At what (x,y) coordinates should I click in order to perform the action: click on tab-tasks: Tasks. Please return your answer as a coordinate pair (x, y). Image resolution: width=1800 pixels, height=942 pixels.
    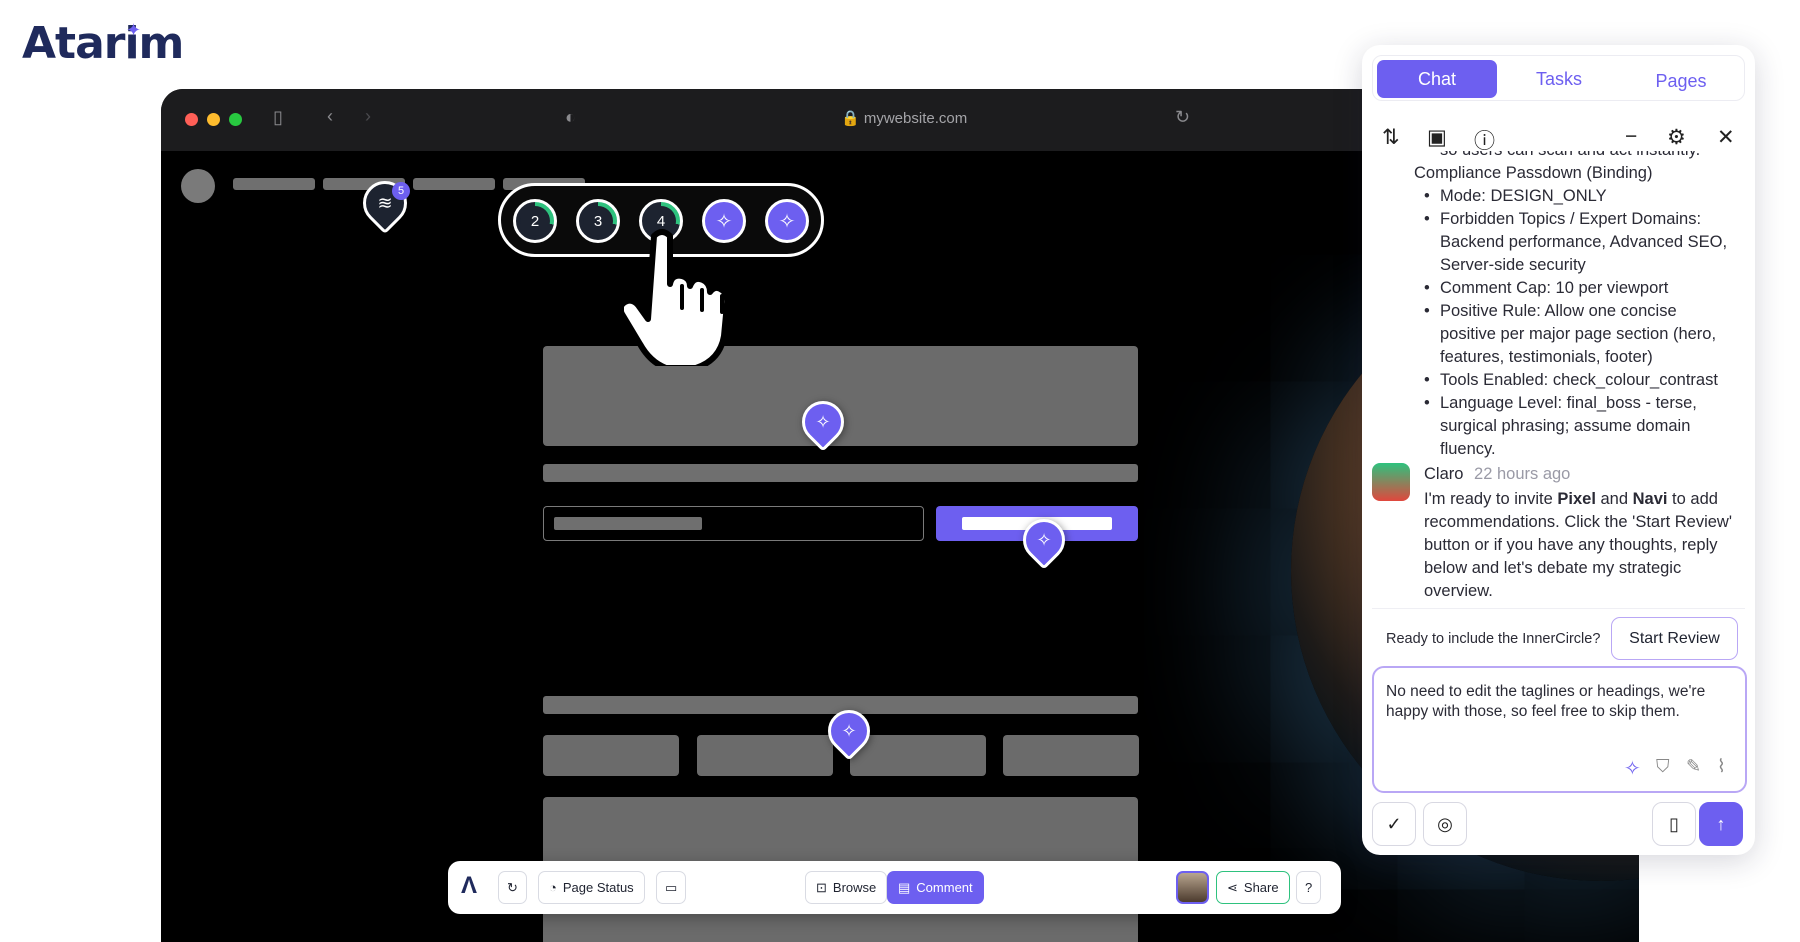
    Looking at the image, I should click on (1559, 79).